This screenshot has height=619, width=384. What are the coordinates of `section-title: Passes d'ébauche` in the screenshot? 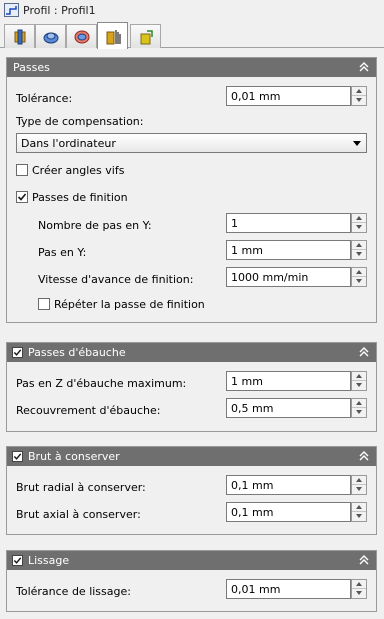 It's located at (77, 352).